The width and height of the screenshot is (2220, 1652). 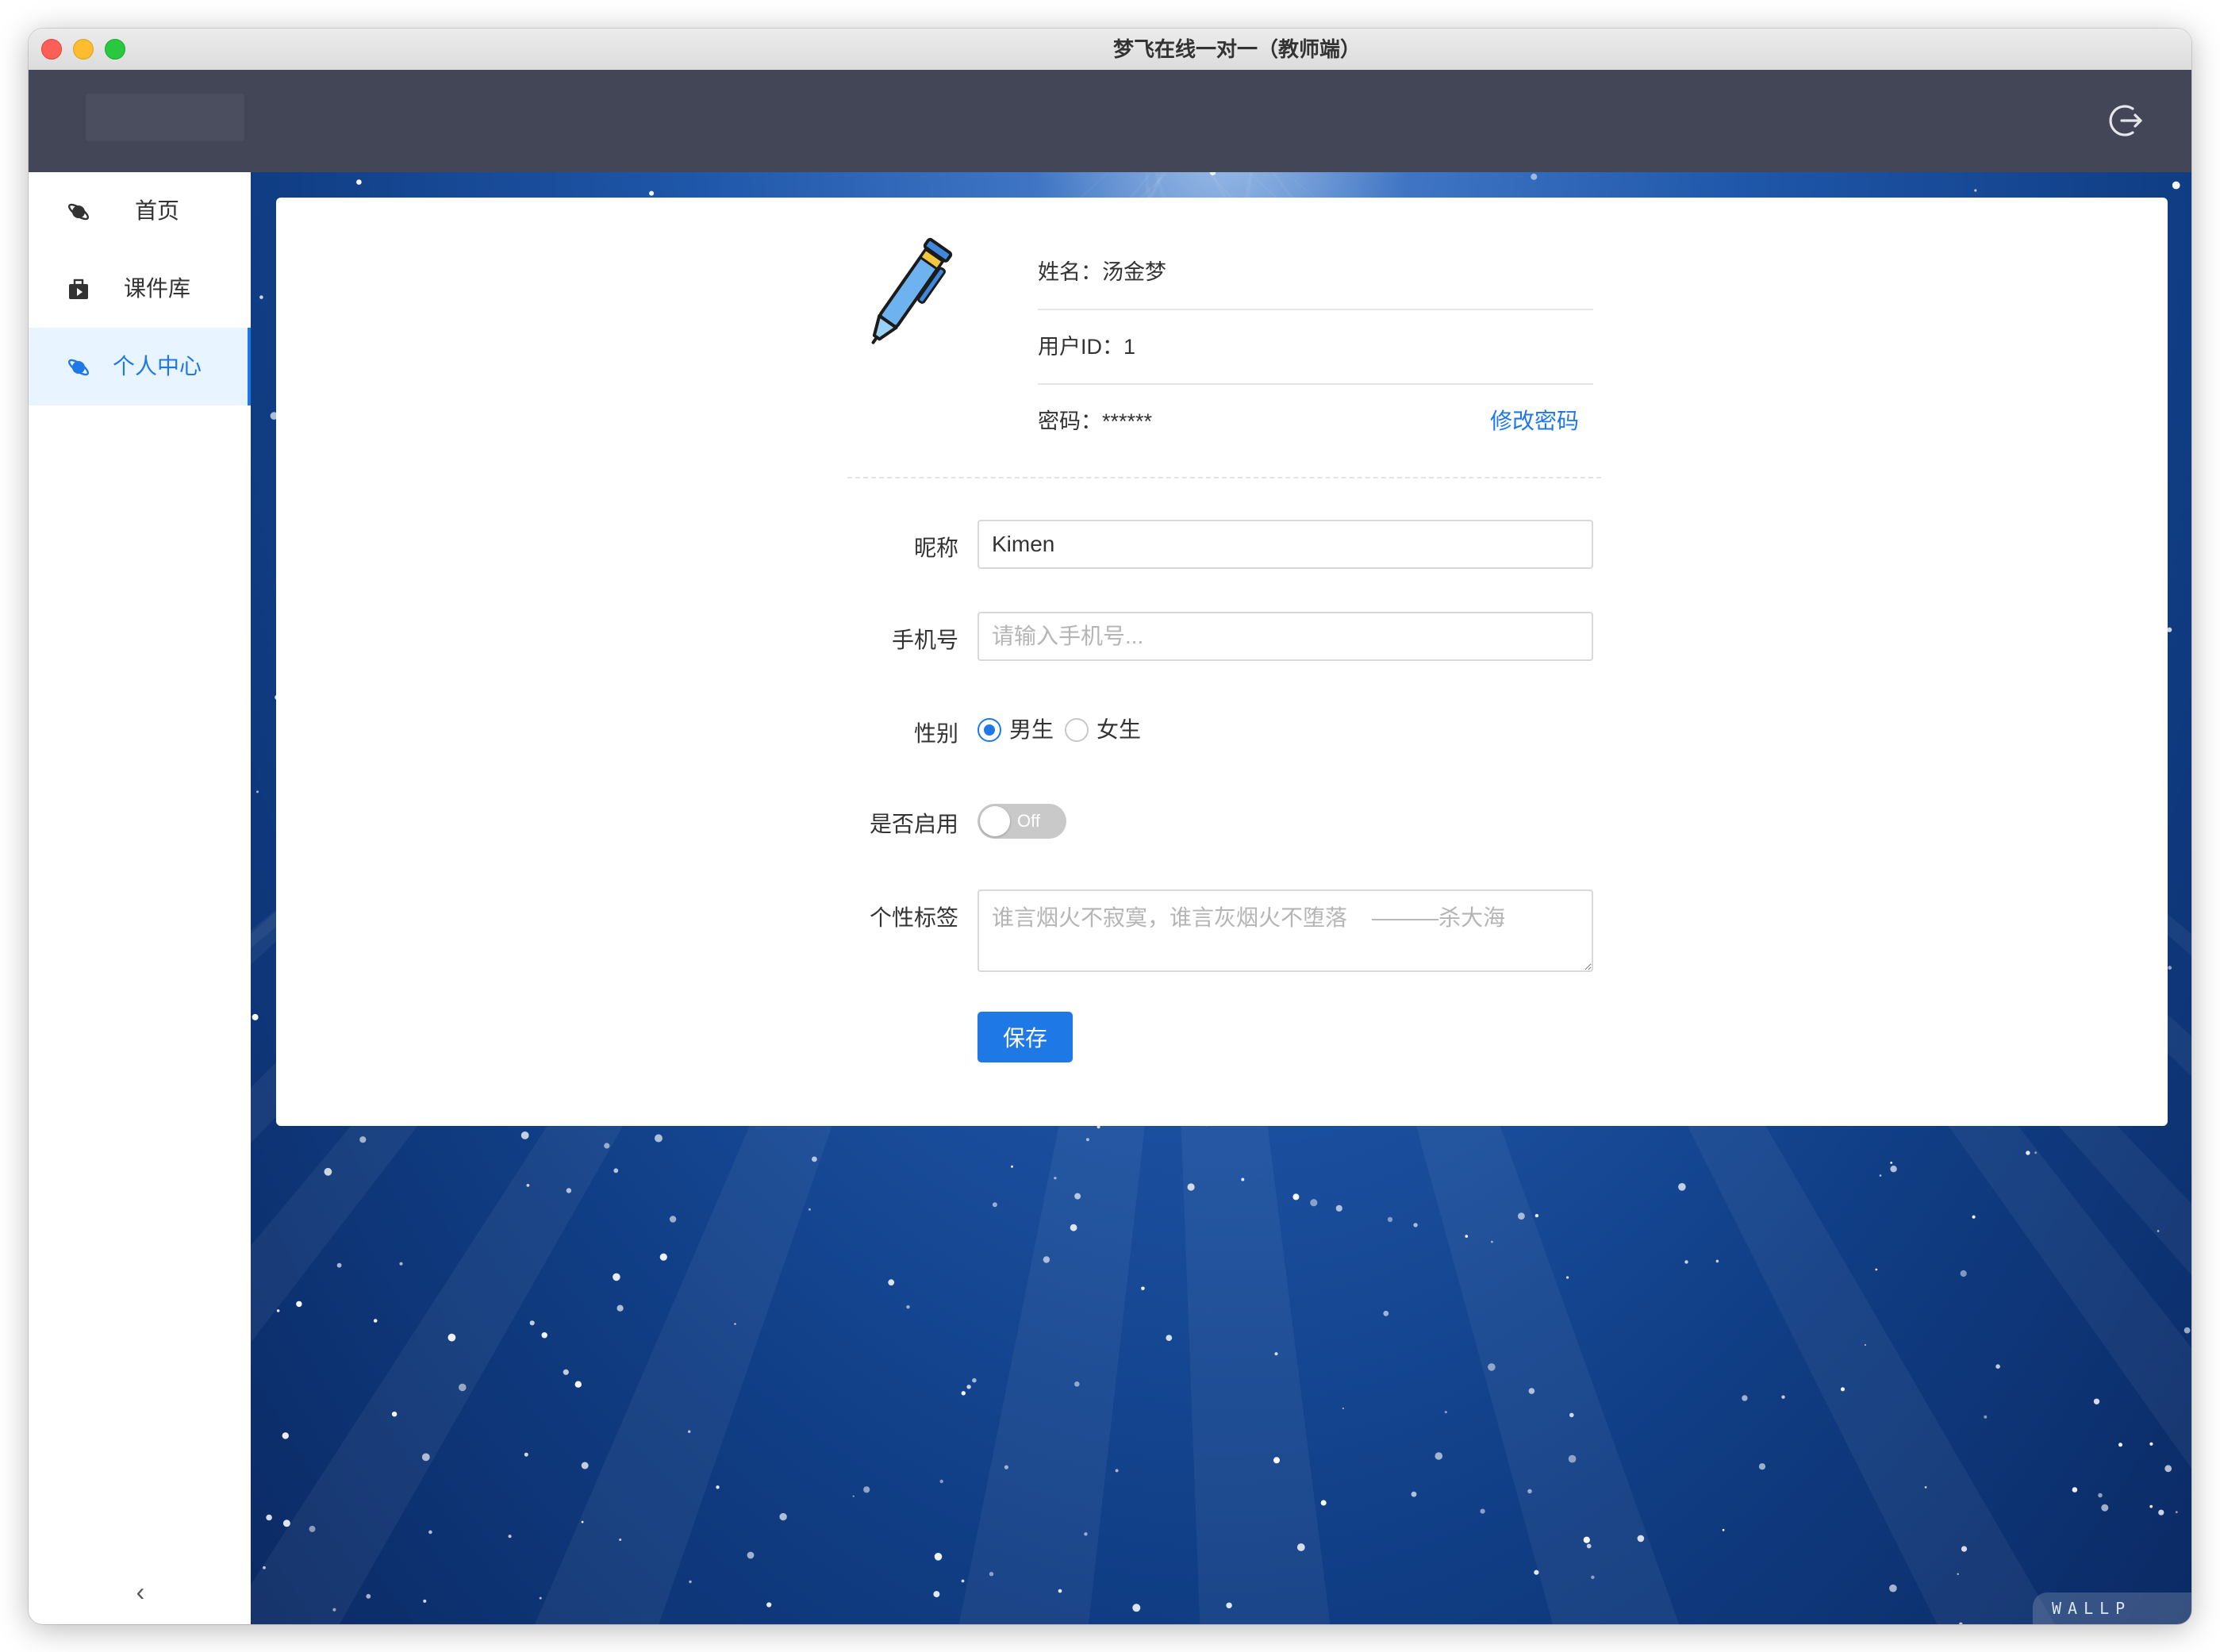 I want to click on logout-icon, so click(x=2128, y=121).